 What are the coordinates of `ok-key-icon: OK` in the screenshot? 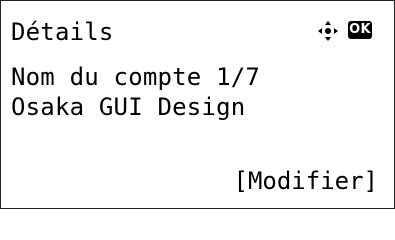 It's located at (360, 30).